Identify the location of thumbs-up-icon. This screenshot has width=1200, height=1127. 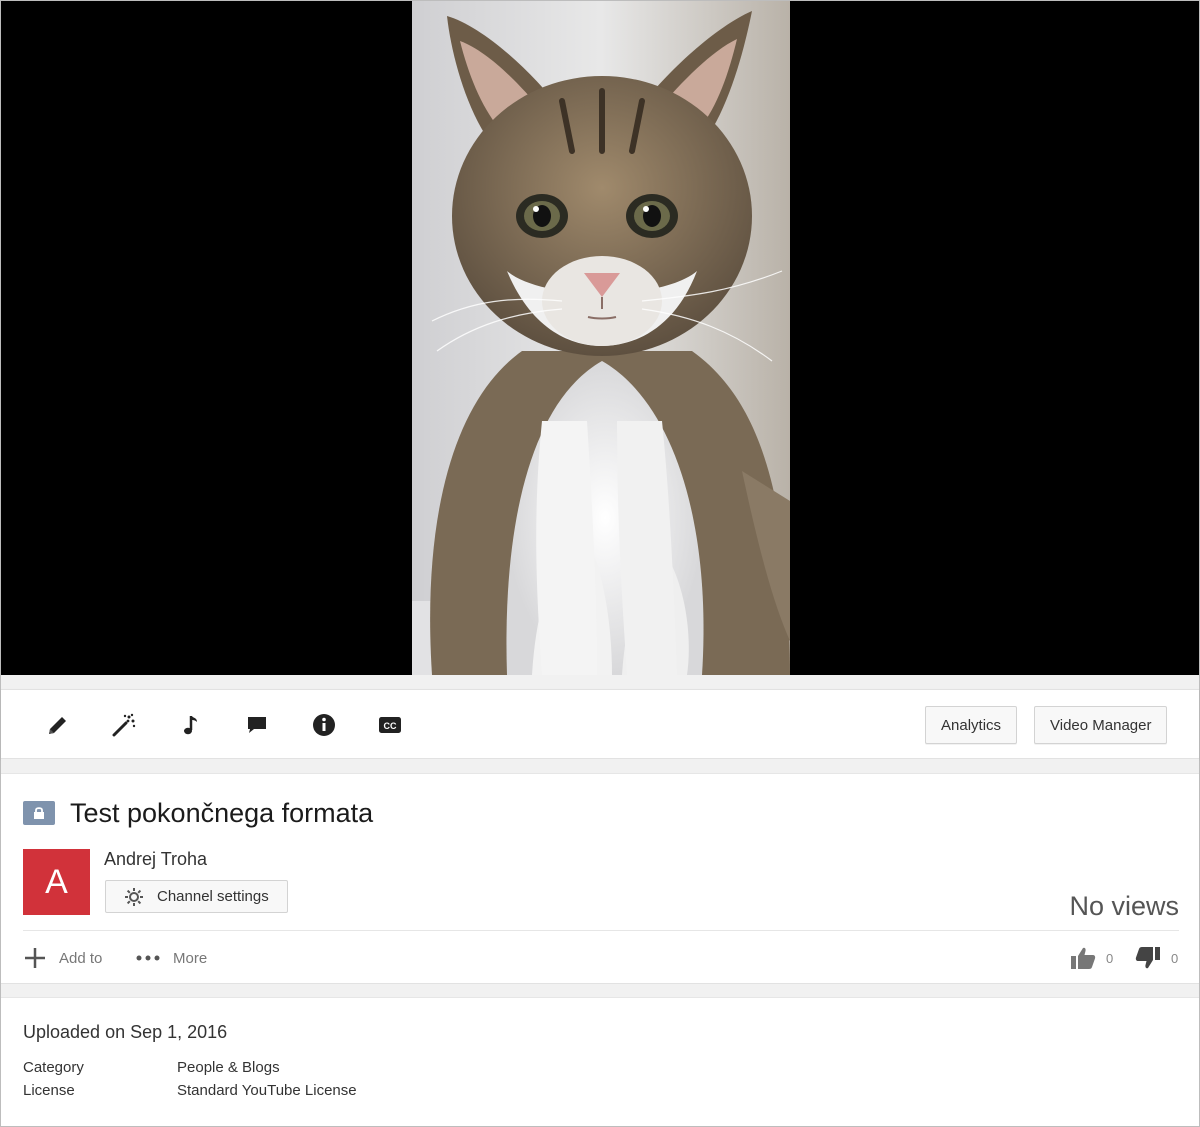
(1083, 958).